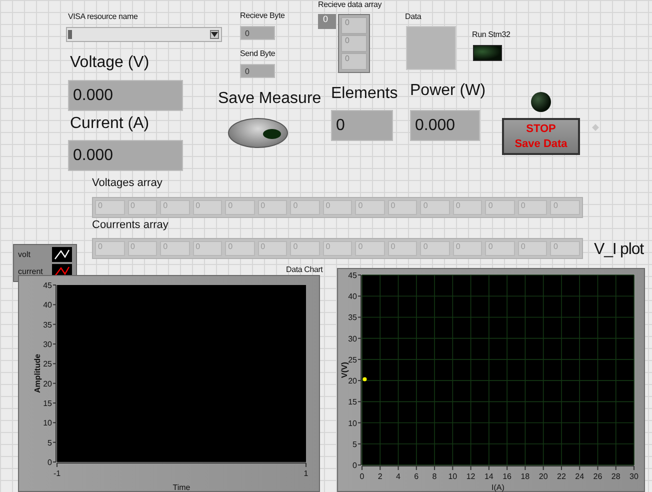 The width and height of the screenshot is (652, 492). Describe the element at coordinates (110, 63) in the screenshot. I see `field-label: Voltage (V)` at that location.